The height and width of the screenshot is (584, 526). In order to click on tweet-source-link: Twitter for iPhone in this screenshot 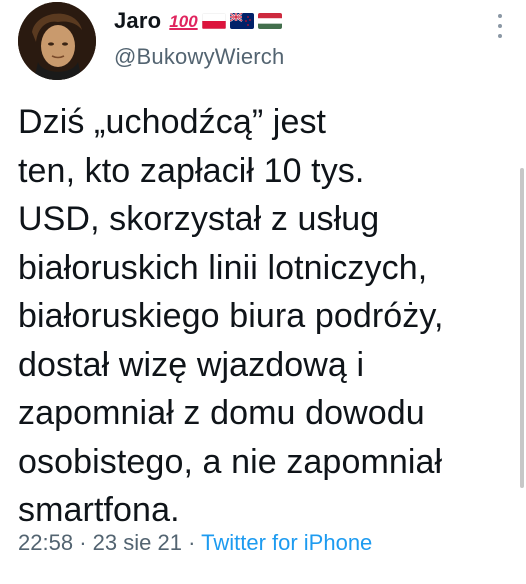, I will do `click(286, 542)`.